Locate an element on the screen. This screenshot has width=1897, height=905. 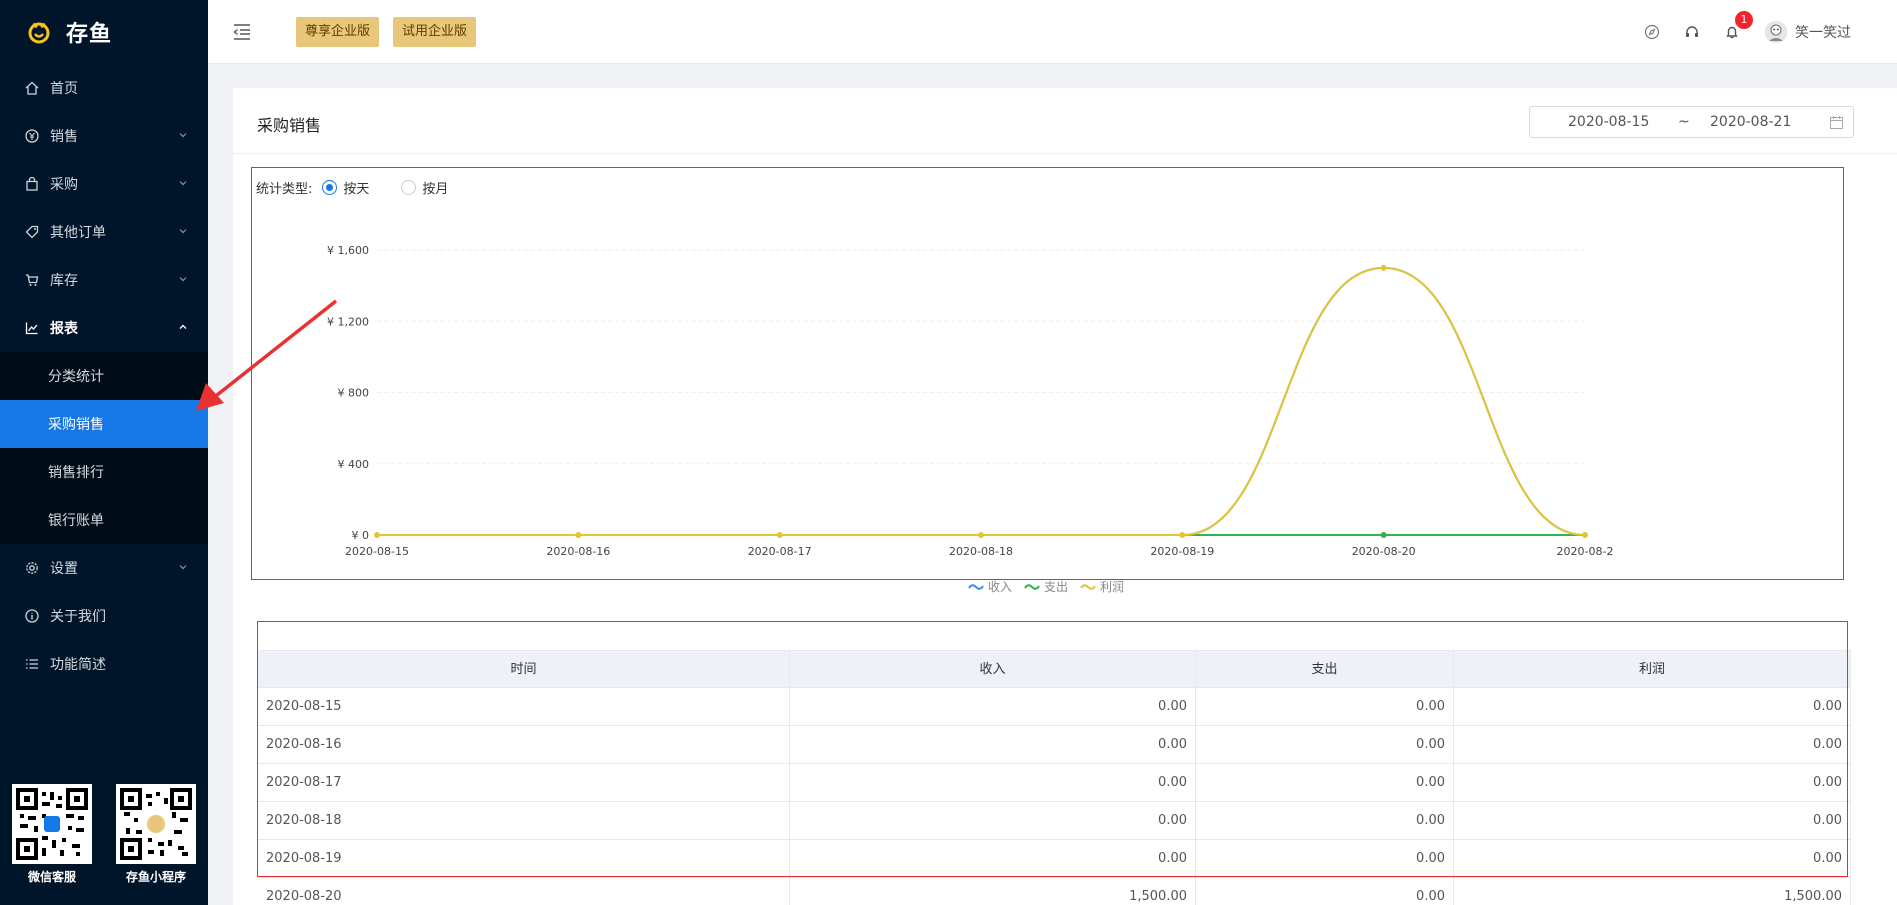
premium-edition-button: 尊享企业版 is located at coordinates (338, 31).